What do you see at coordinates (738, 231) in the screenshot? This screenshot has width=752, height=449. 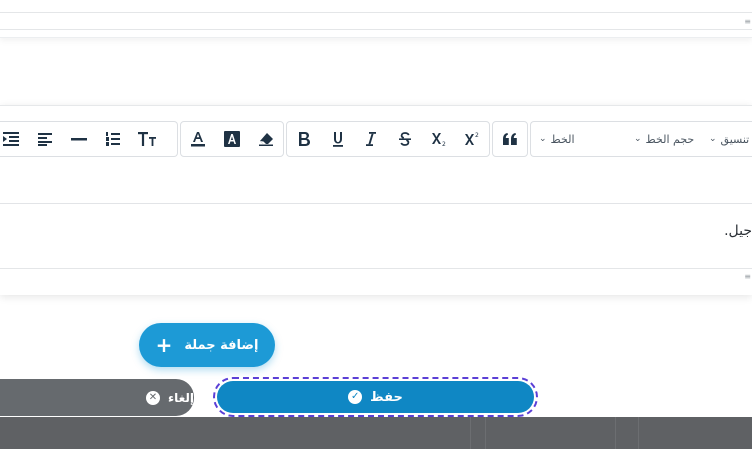 I see `editor-content: جيل.` at bounding box center [738, 231].